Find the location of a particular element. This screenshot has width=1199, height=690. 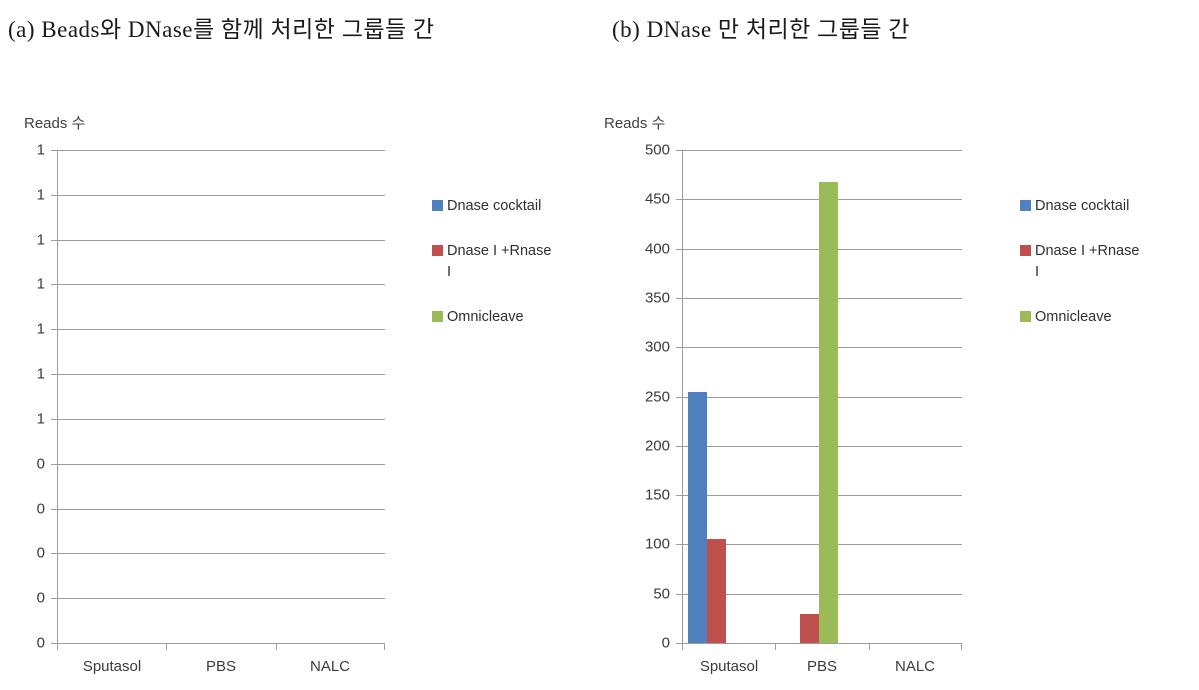

y-axis-title-b: Reads 수 is located at coordinates (635, 123).